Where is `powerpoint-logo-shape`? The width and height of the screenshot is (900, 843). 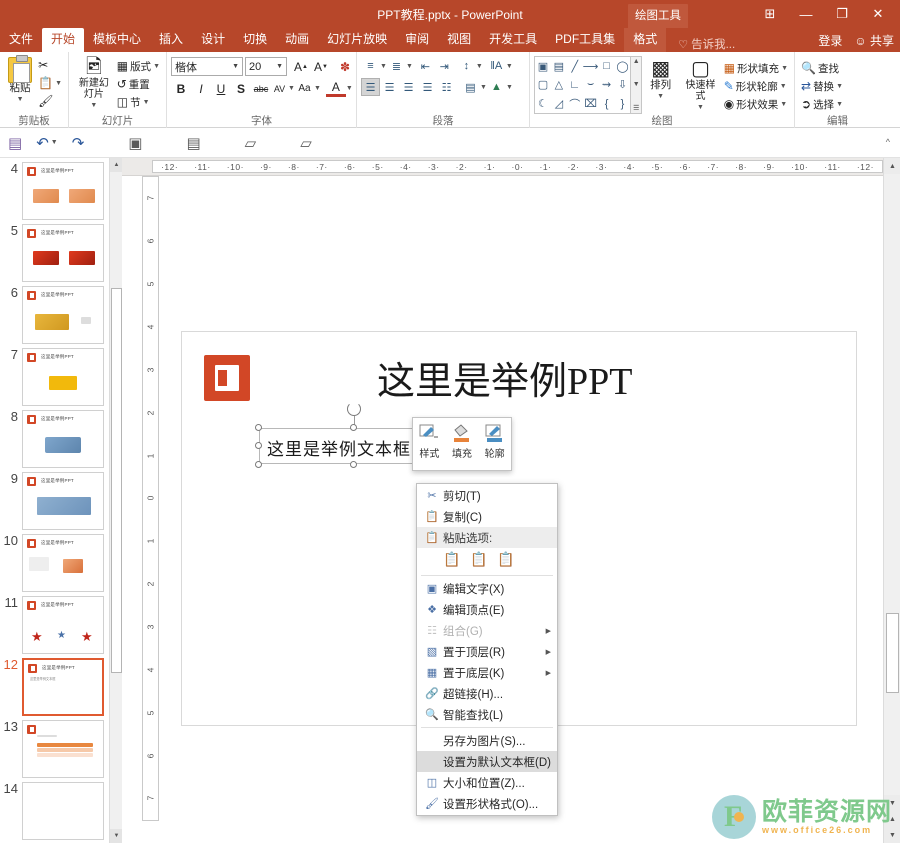
powerpoint-logo-shape is located at coordinates (227, 378).